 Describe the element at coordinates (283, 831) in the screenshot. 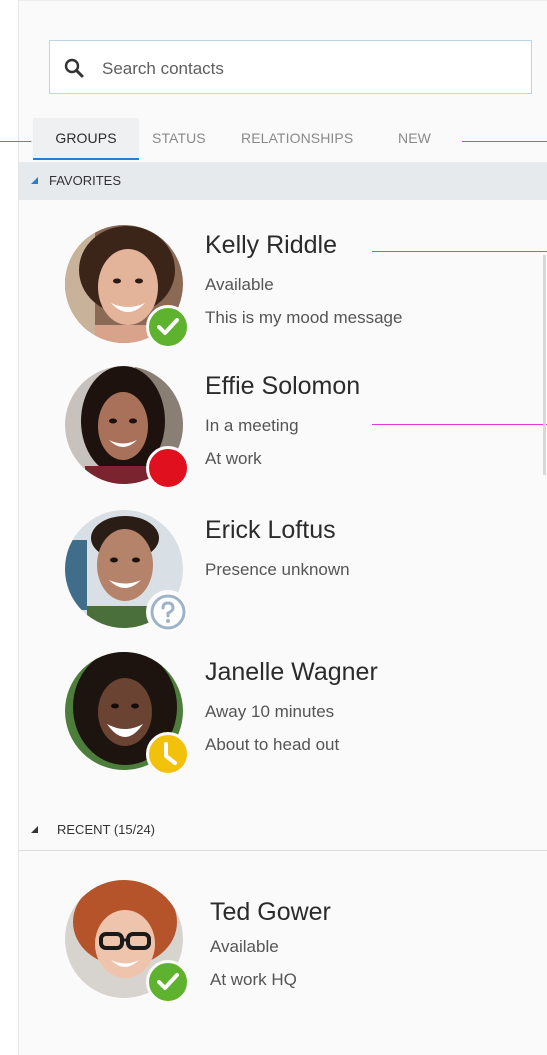

I see `group-header-recent: RECENT (15/24)` at that location.